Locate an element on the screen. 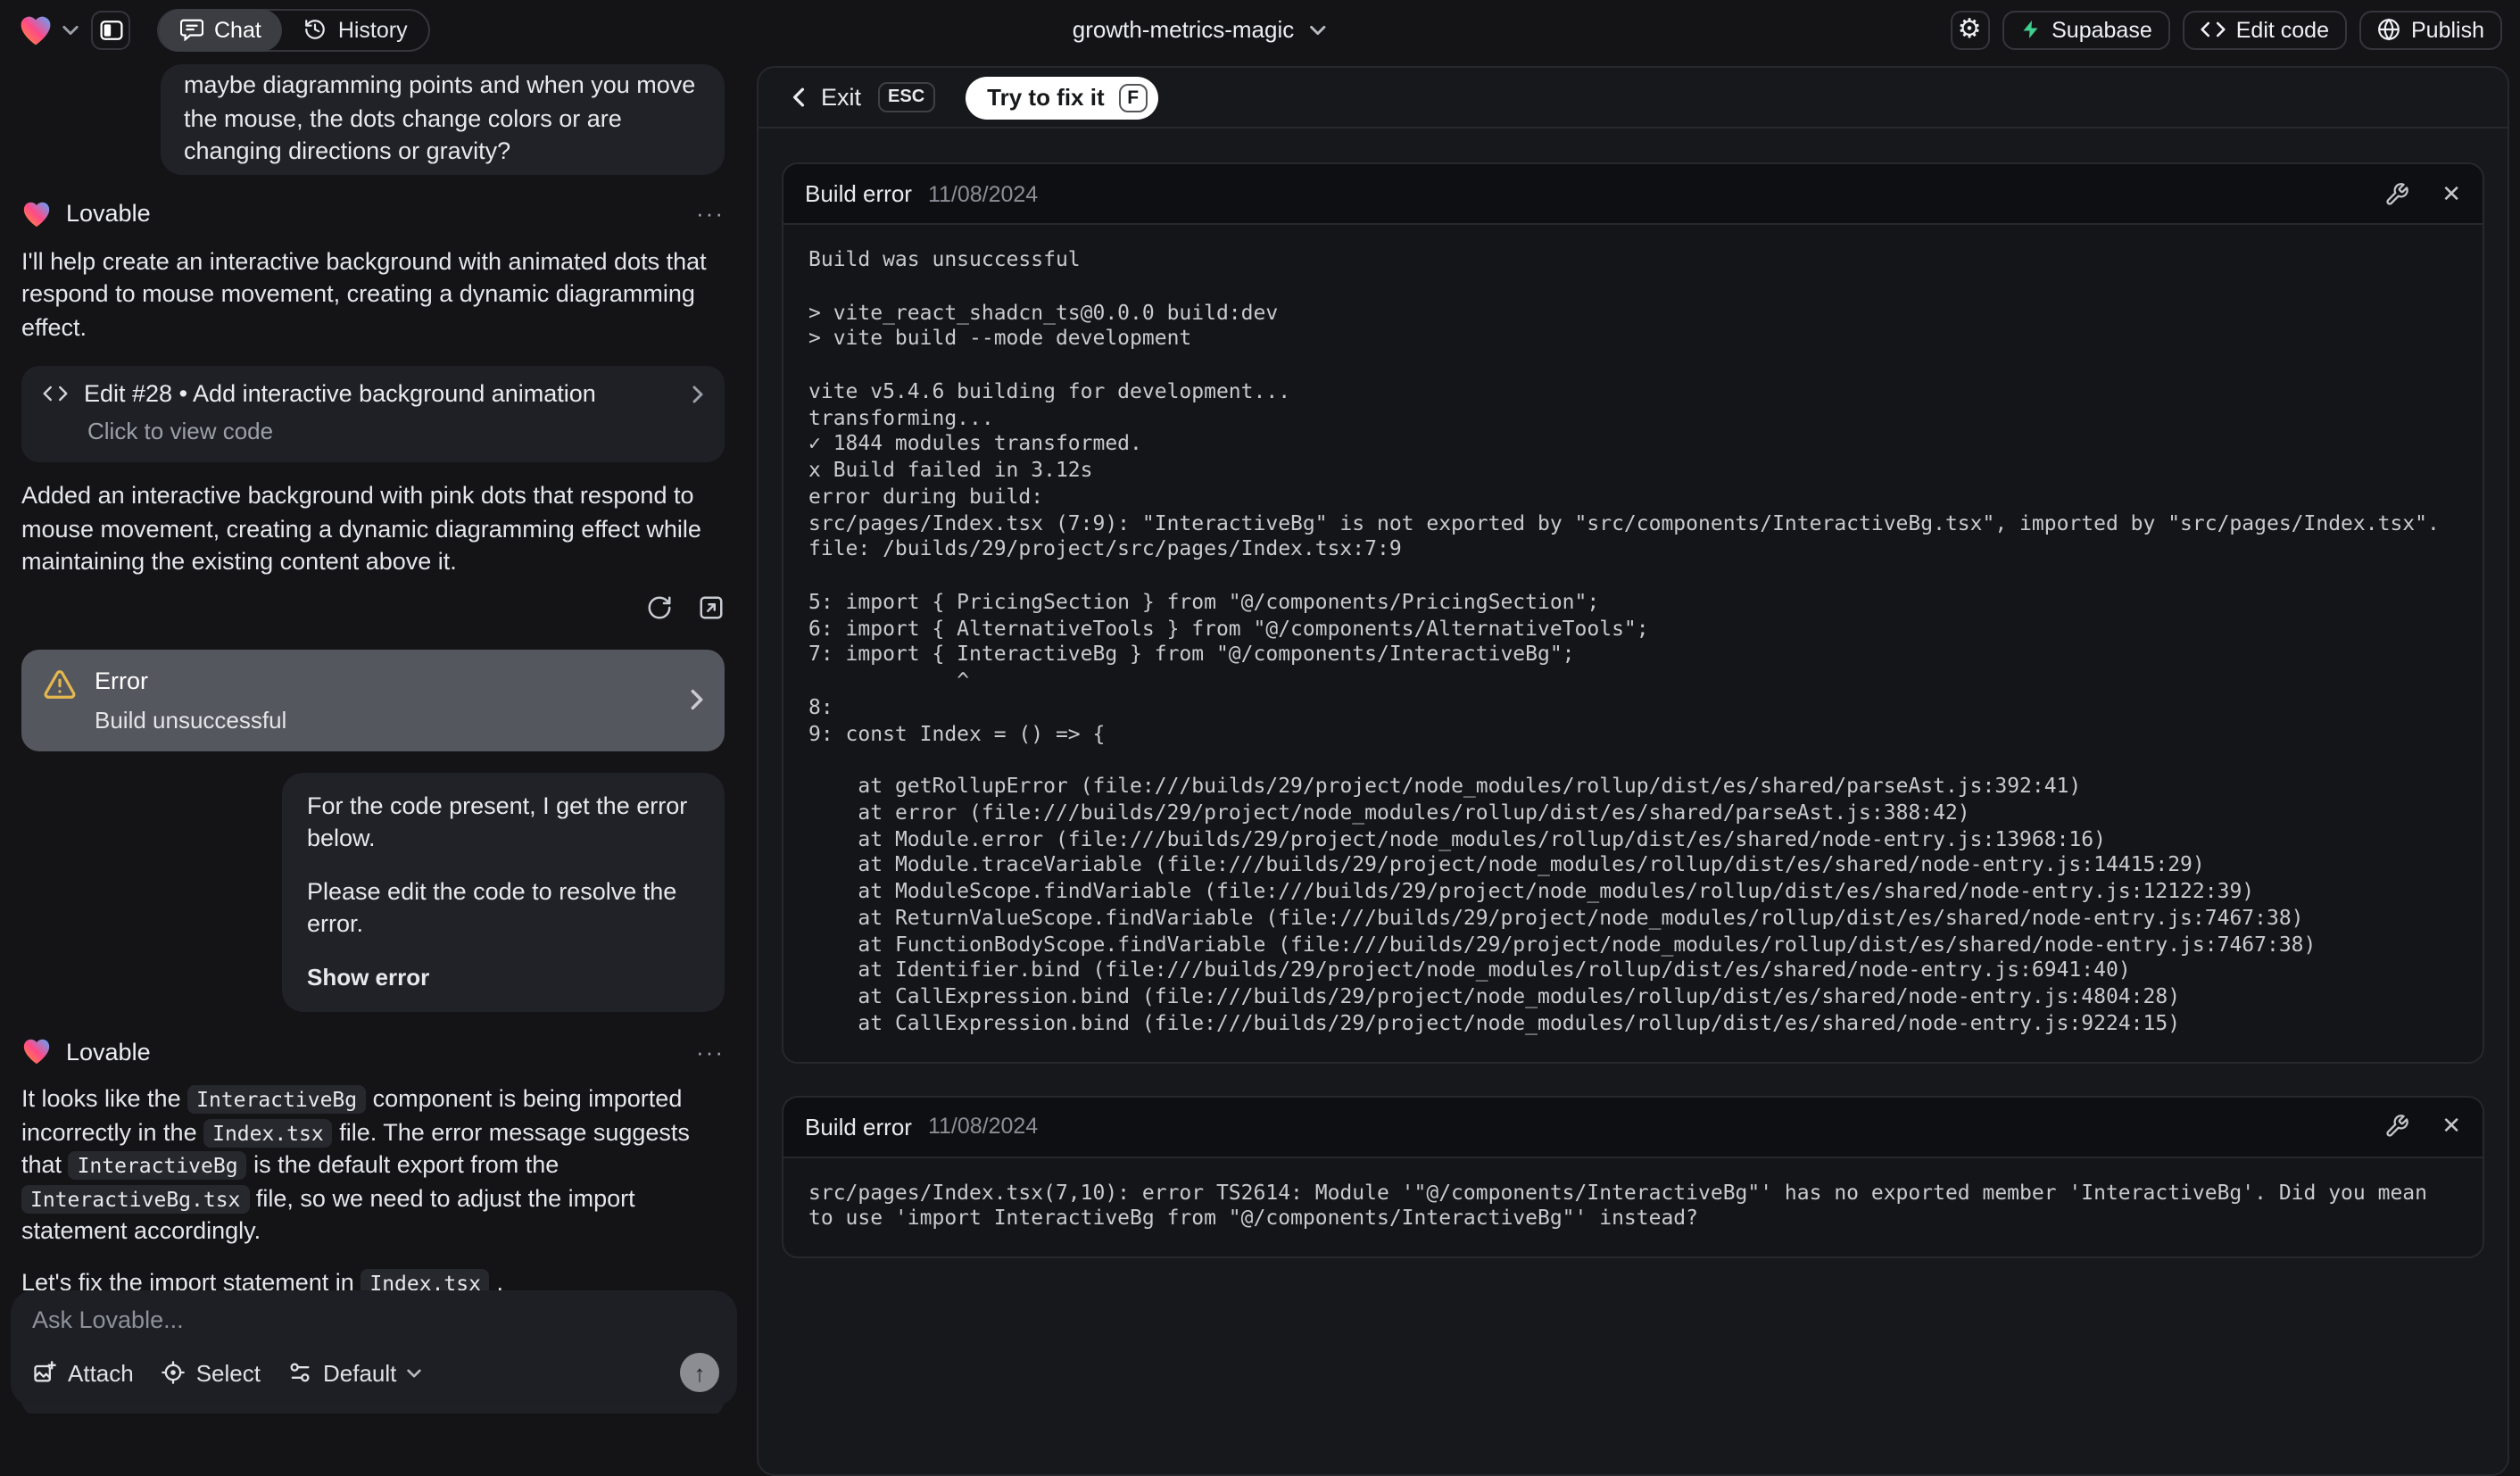 Image resolution: width=2520 pixels, height=1476 pixels. attach-button: Attach is located at coordinates (83, 1372).